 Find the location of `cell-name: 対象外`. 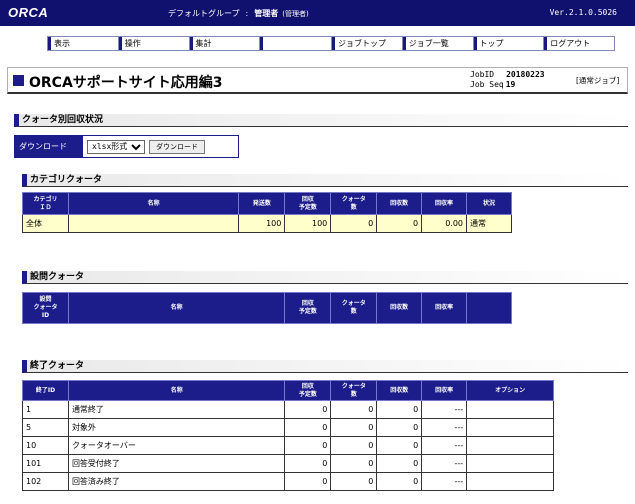

cell-name: 対象外 is located at coordinates (176, 427).